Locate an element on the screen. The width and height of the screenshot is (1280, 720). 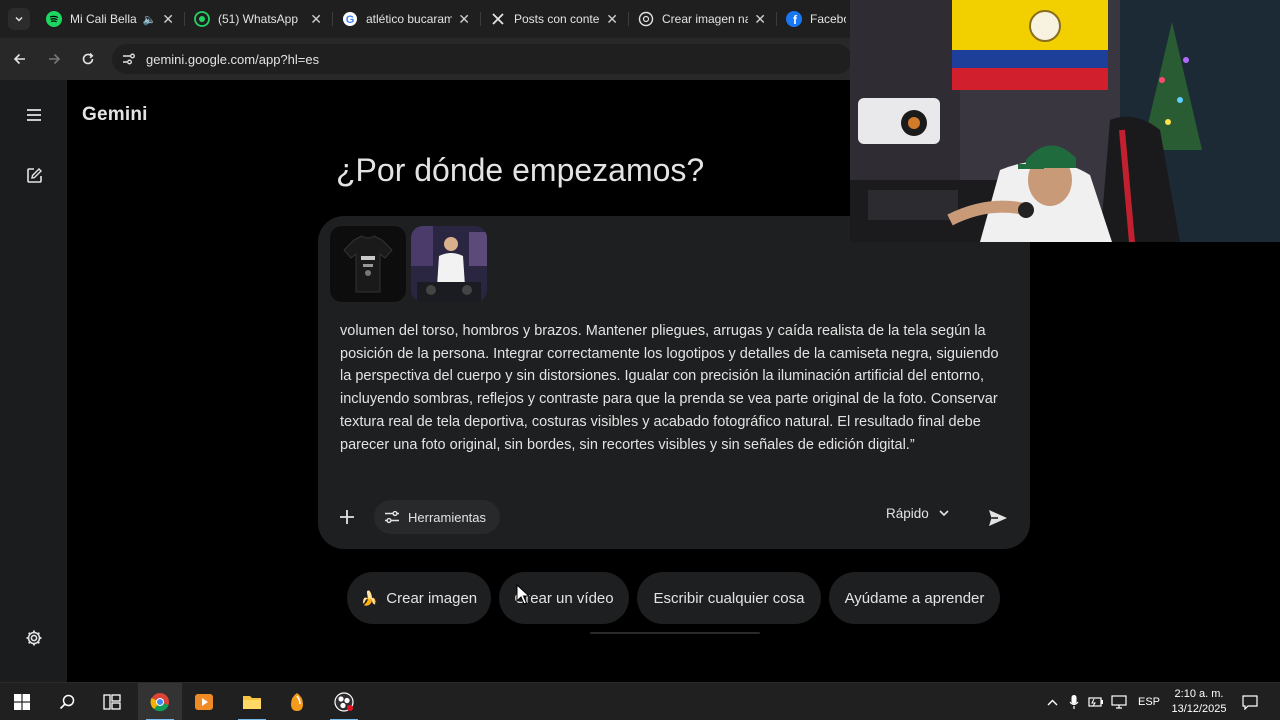
hero-heading: ¿Por dónde empezamos? is located at coordinates (520, 170).